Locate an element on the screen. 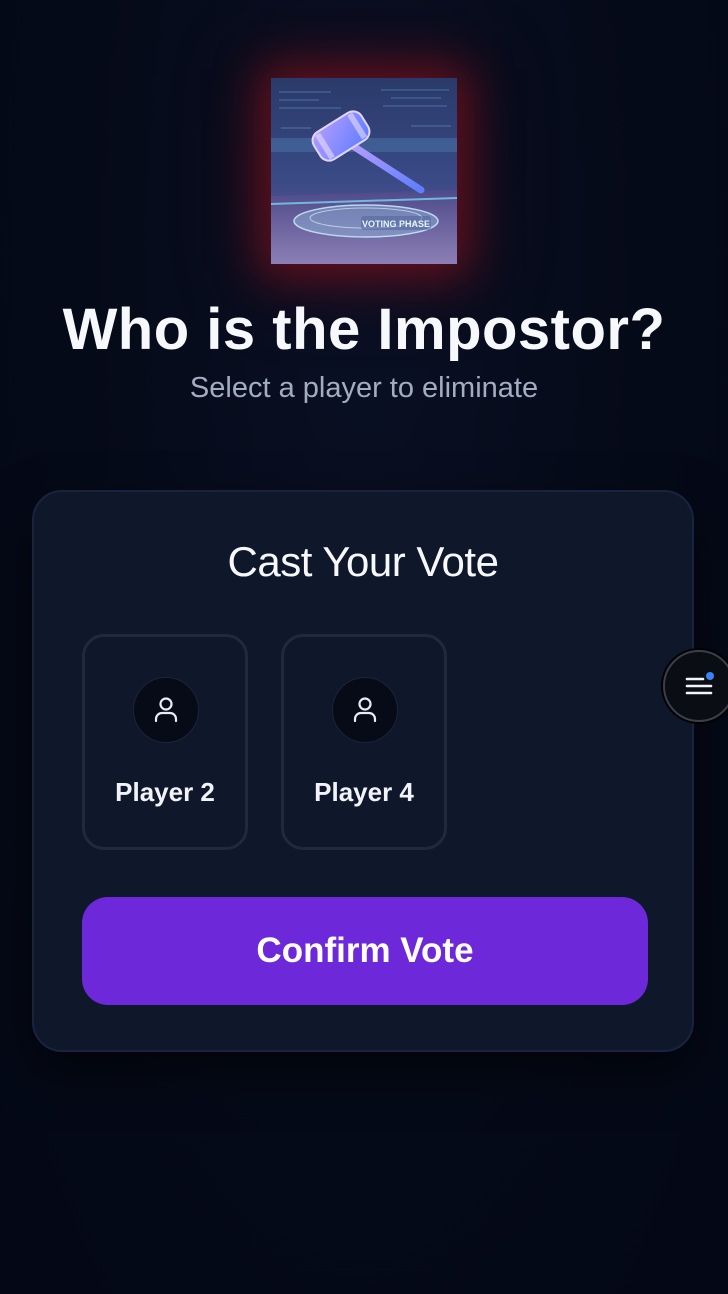 The image size is (728, 1294). page-title: Who is the Impostor? is located at coordinates (364, 329).